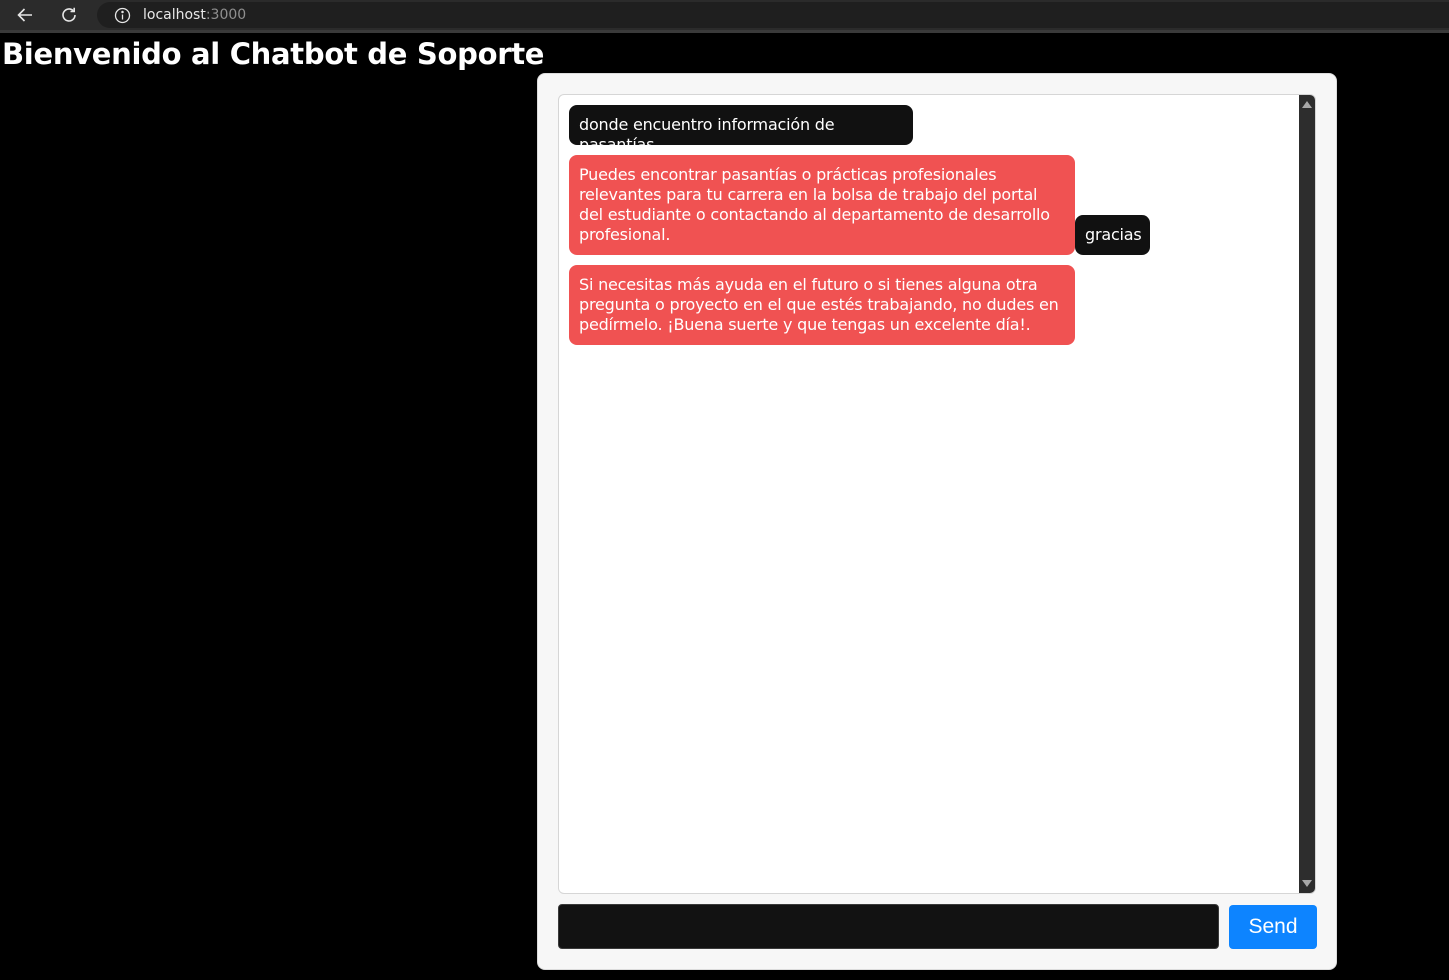 The width and height of the screenshot is (1449, 980). I want to click on messages-scrollbar, so click(1307, 494).